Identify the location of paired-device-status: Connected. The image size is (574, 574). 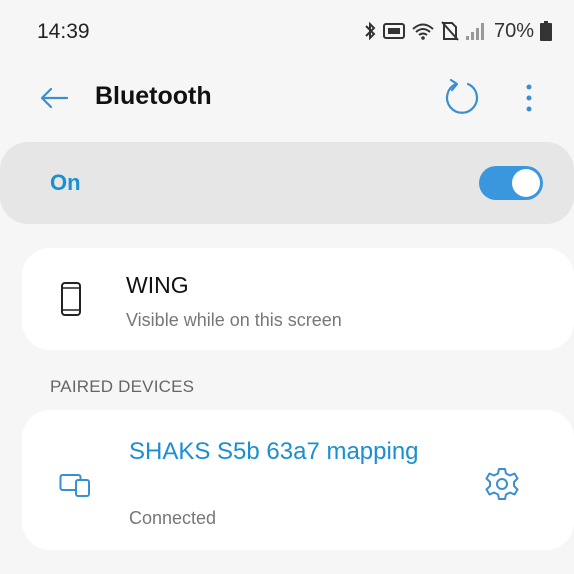
(173, 518).